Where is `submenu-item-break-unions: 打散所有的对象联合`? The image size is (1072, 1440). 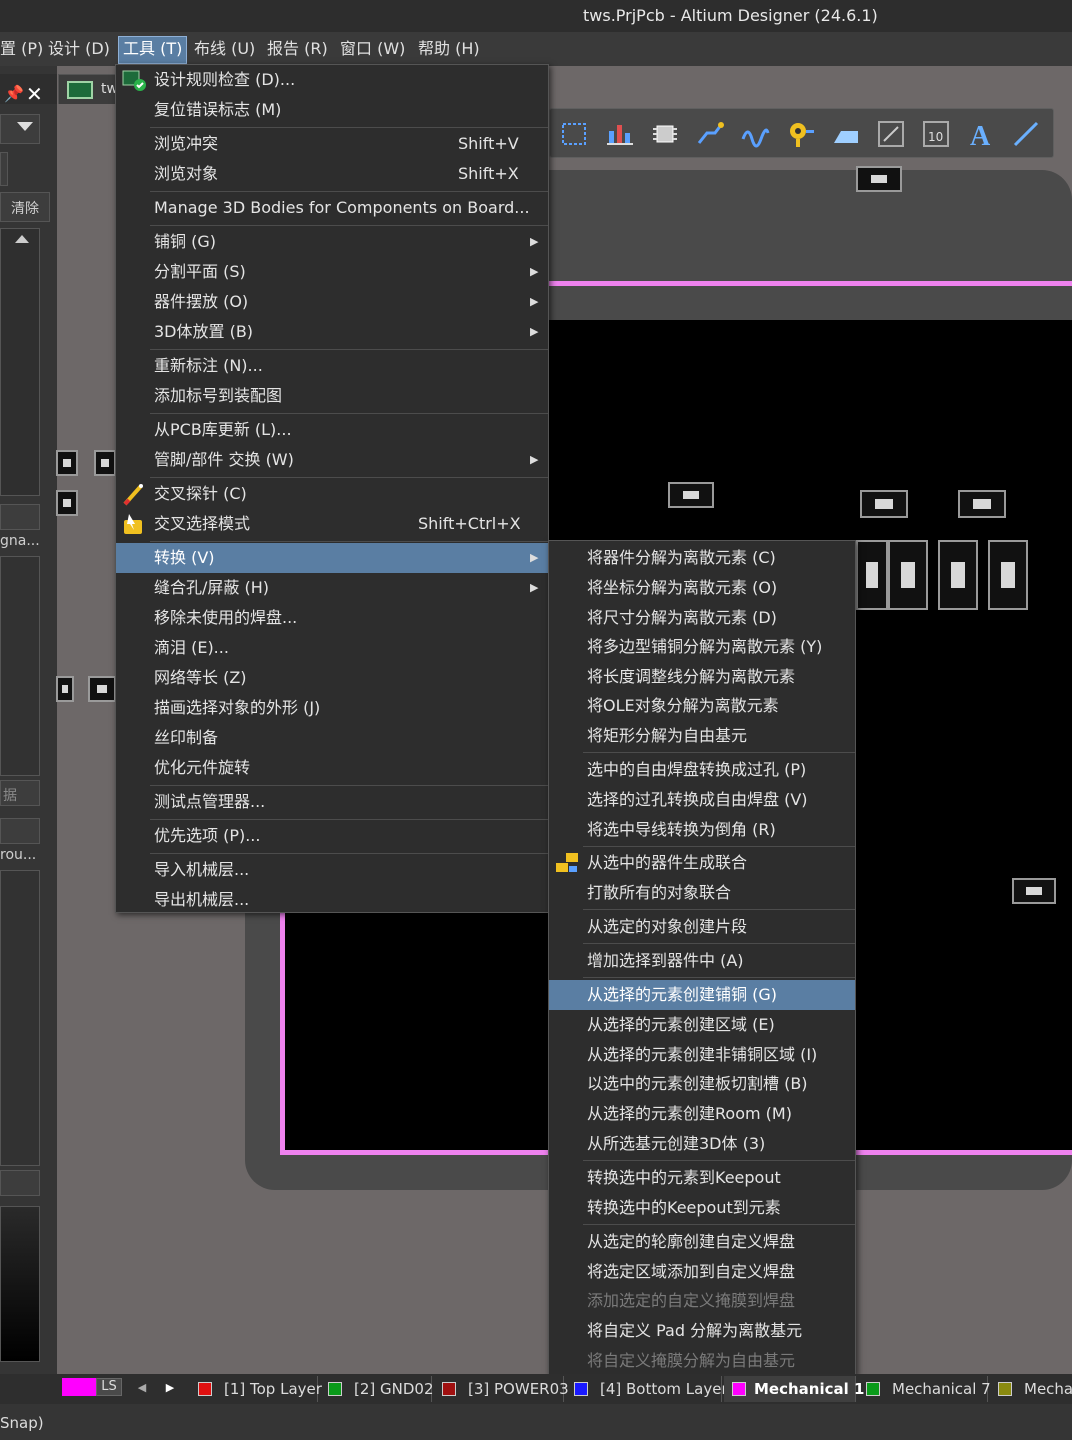
submenu-item-break-unions: 打散所有的对象联合 is located at coordinates (702, 893).